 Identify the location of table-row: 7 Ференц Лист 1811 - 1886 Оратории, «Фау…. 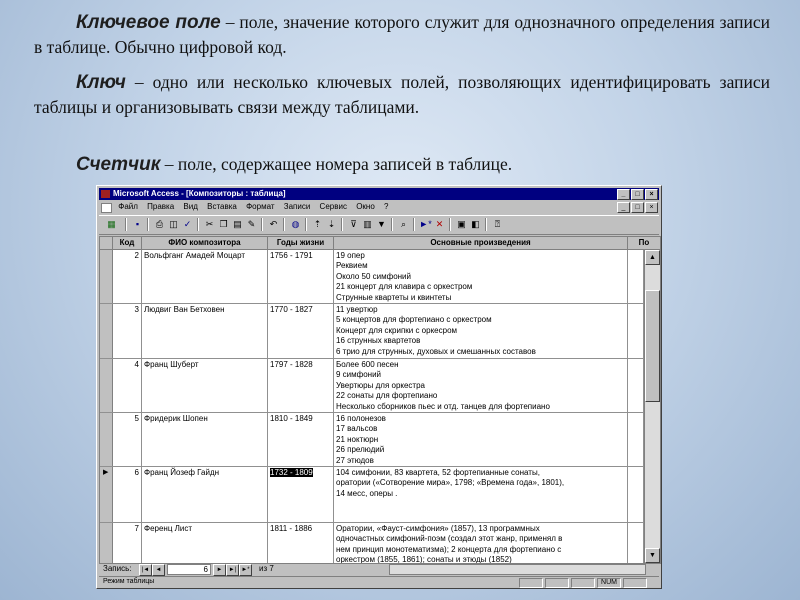
(372, 543).